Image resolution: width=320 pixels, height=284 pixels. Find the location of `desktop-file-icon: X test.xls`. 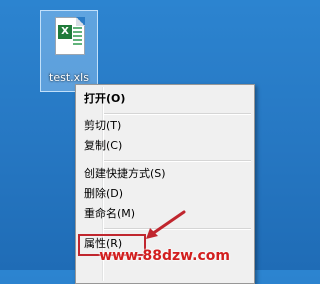

desktop-file-icon: X test.xls is located at coordinates (69, 51).